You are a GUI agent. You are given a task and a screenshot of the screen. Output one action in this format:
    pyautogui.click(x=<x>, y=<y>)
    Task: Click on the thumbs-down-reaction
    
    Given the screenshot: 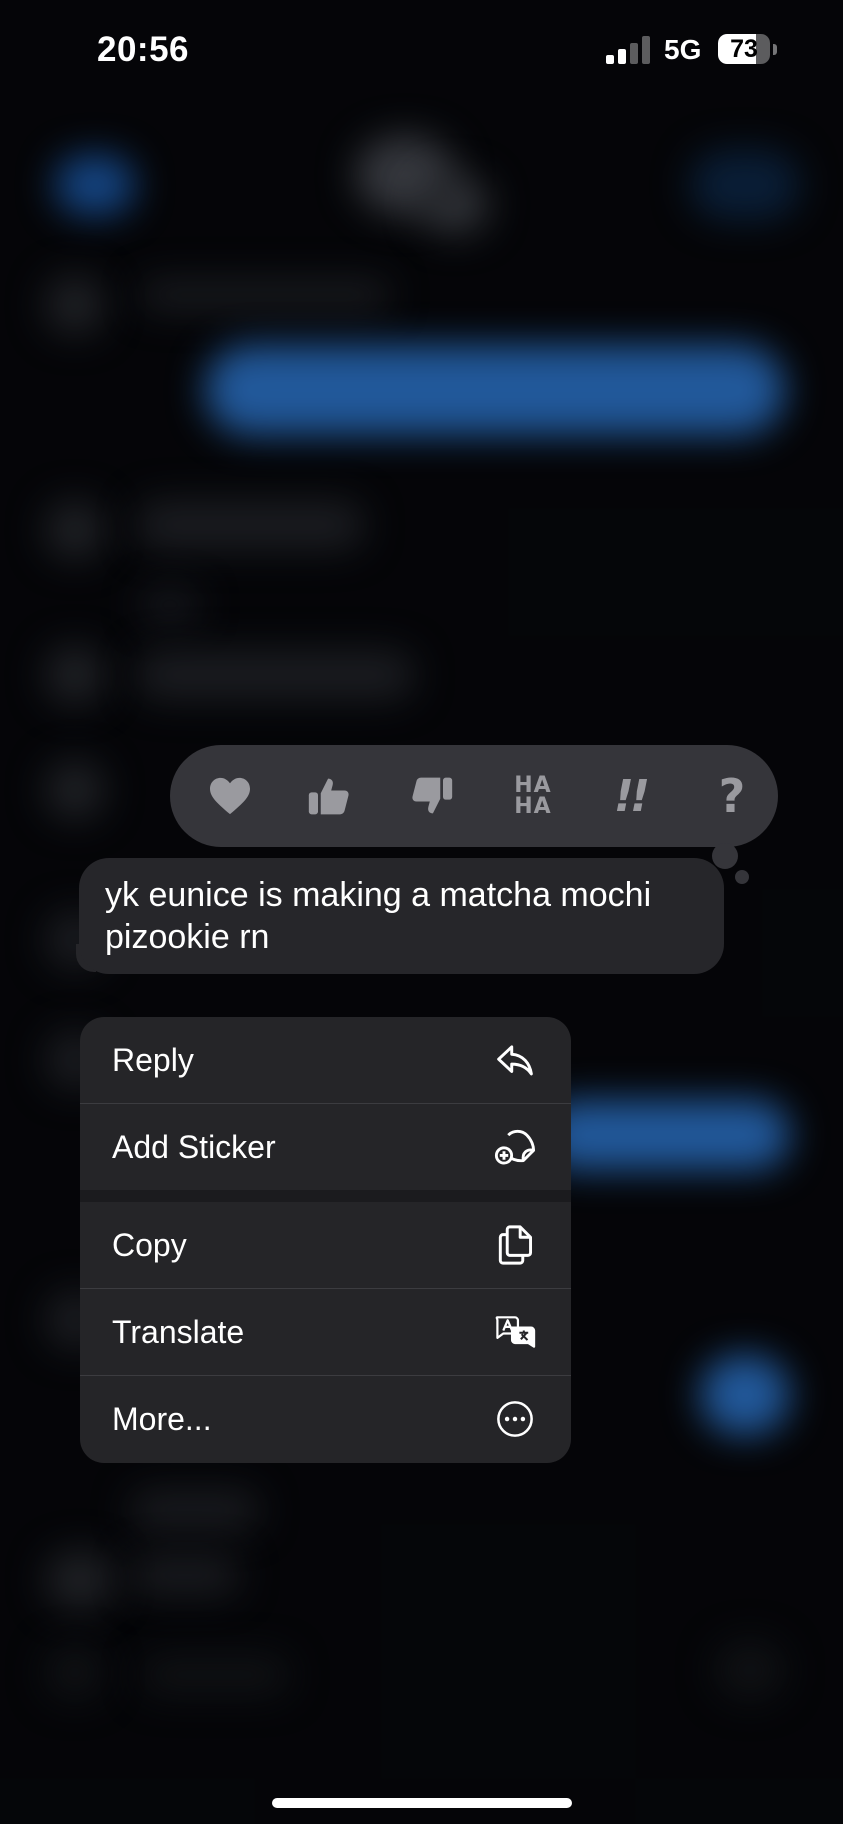 What is the action you would take?
    pyautogui.click(x=432, y=796)
    